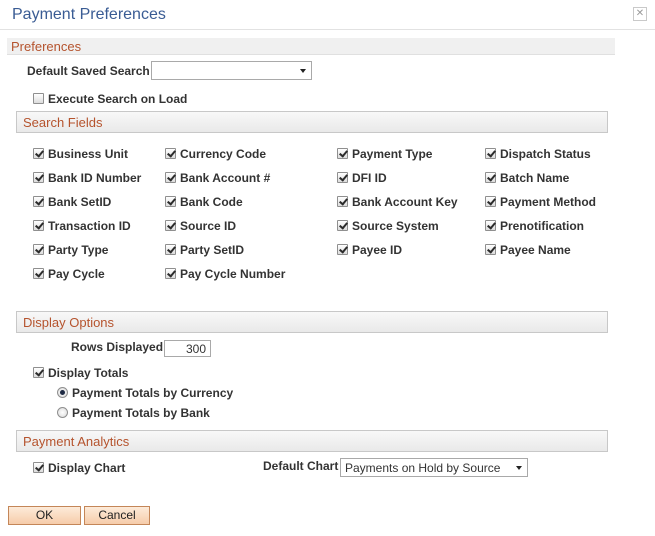 The height and width of the screenshot is (536, 655). I want to click on search-field-label: Payee Name, so click(535, 250).